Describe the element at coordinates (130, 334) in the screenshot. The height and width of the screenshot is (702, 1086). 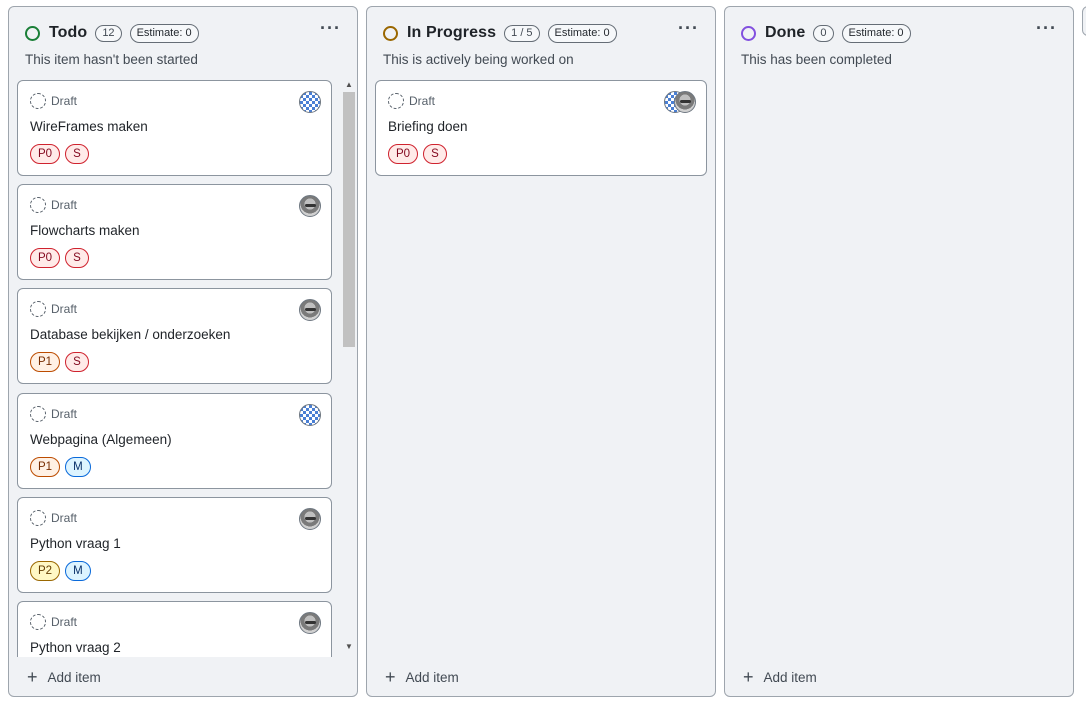
I see `card-title: Database bekijken / onderzoeken` at that location.